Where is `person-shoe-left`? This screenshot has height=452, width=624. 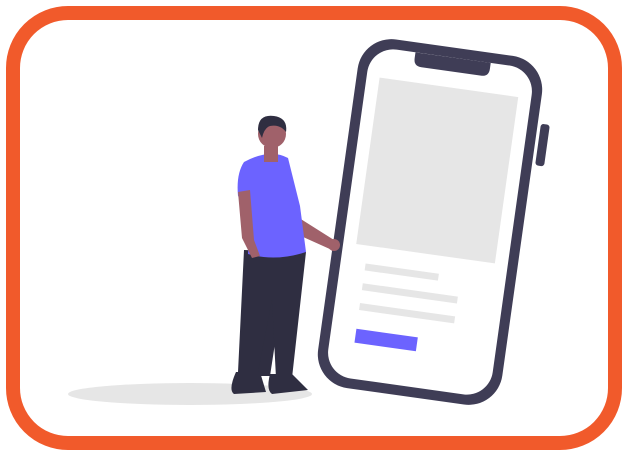
person-shoe-left is located at coordinates (248, 383).